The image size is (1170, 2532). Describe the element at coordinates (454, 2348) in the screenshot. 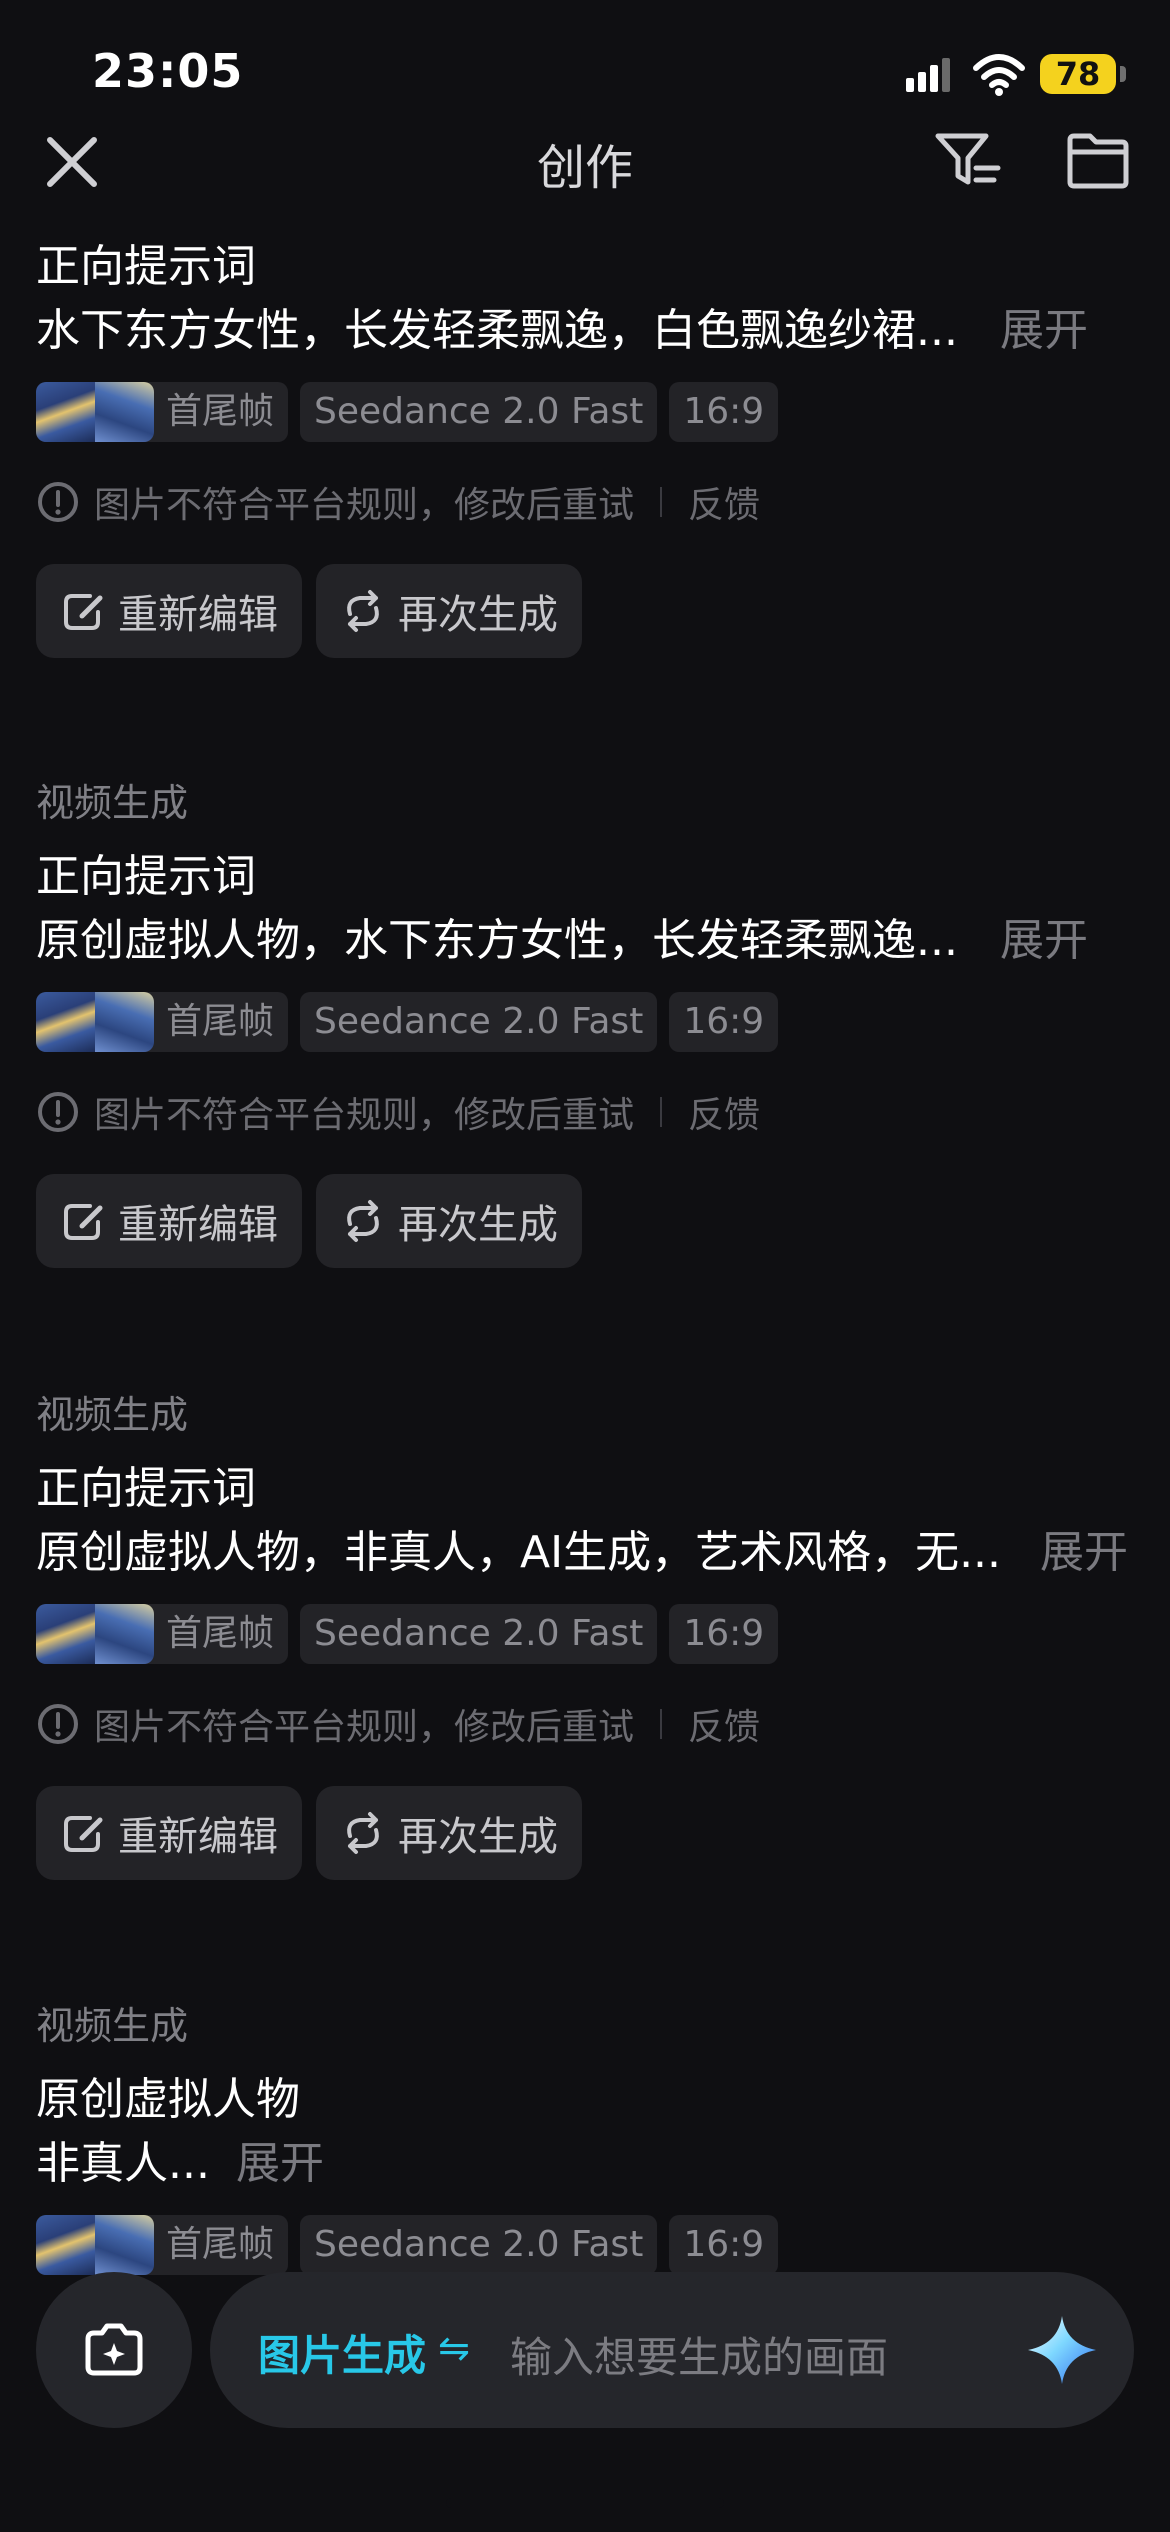

I see `mode-switch-icon: ⇋` at that location.